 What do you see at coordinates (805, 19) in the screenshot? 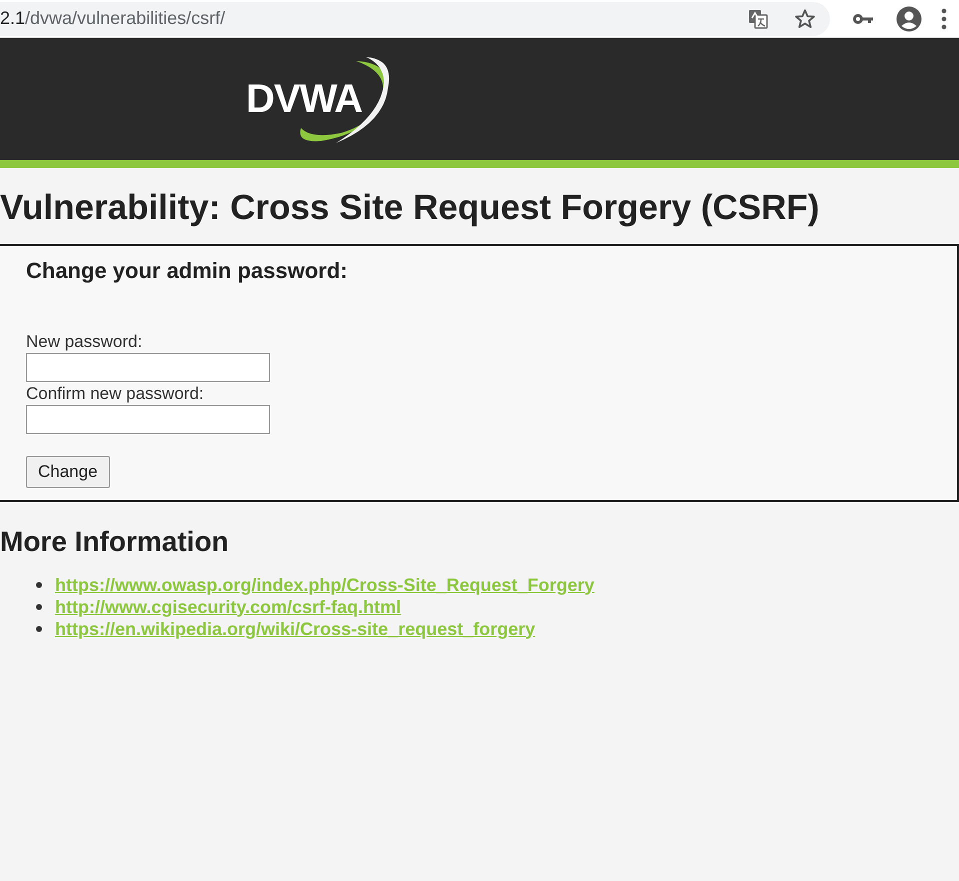
I see `star-icon` at bounding box center [805, 19].